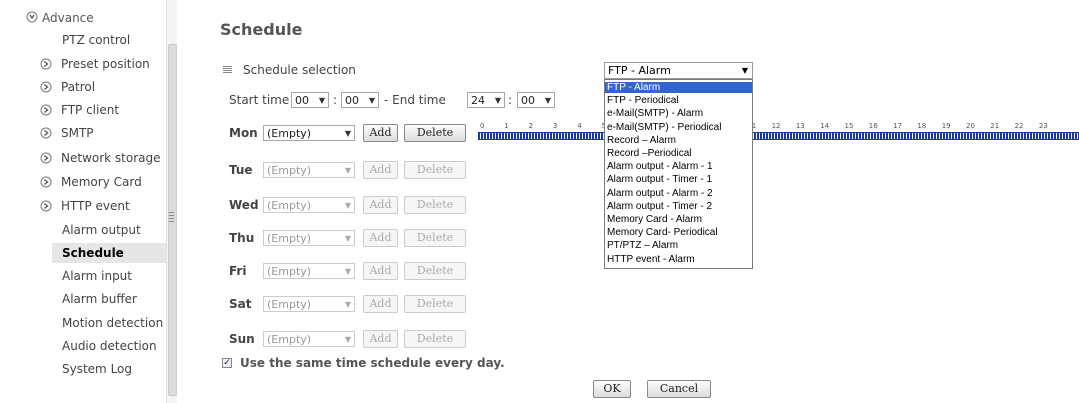 The width and height of the screenshot is (1079, 403). I want to click on dropdown-option: Memory Card - Alarm, so click(678, 219).